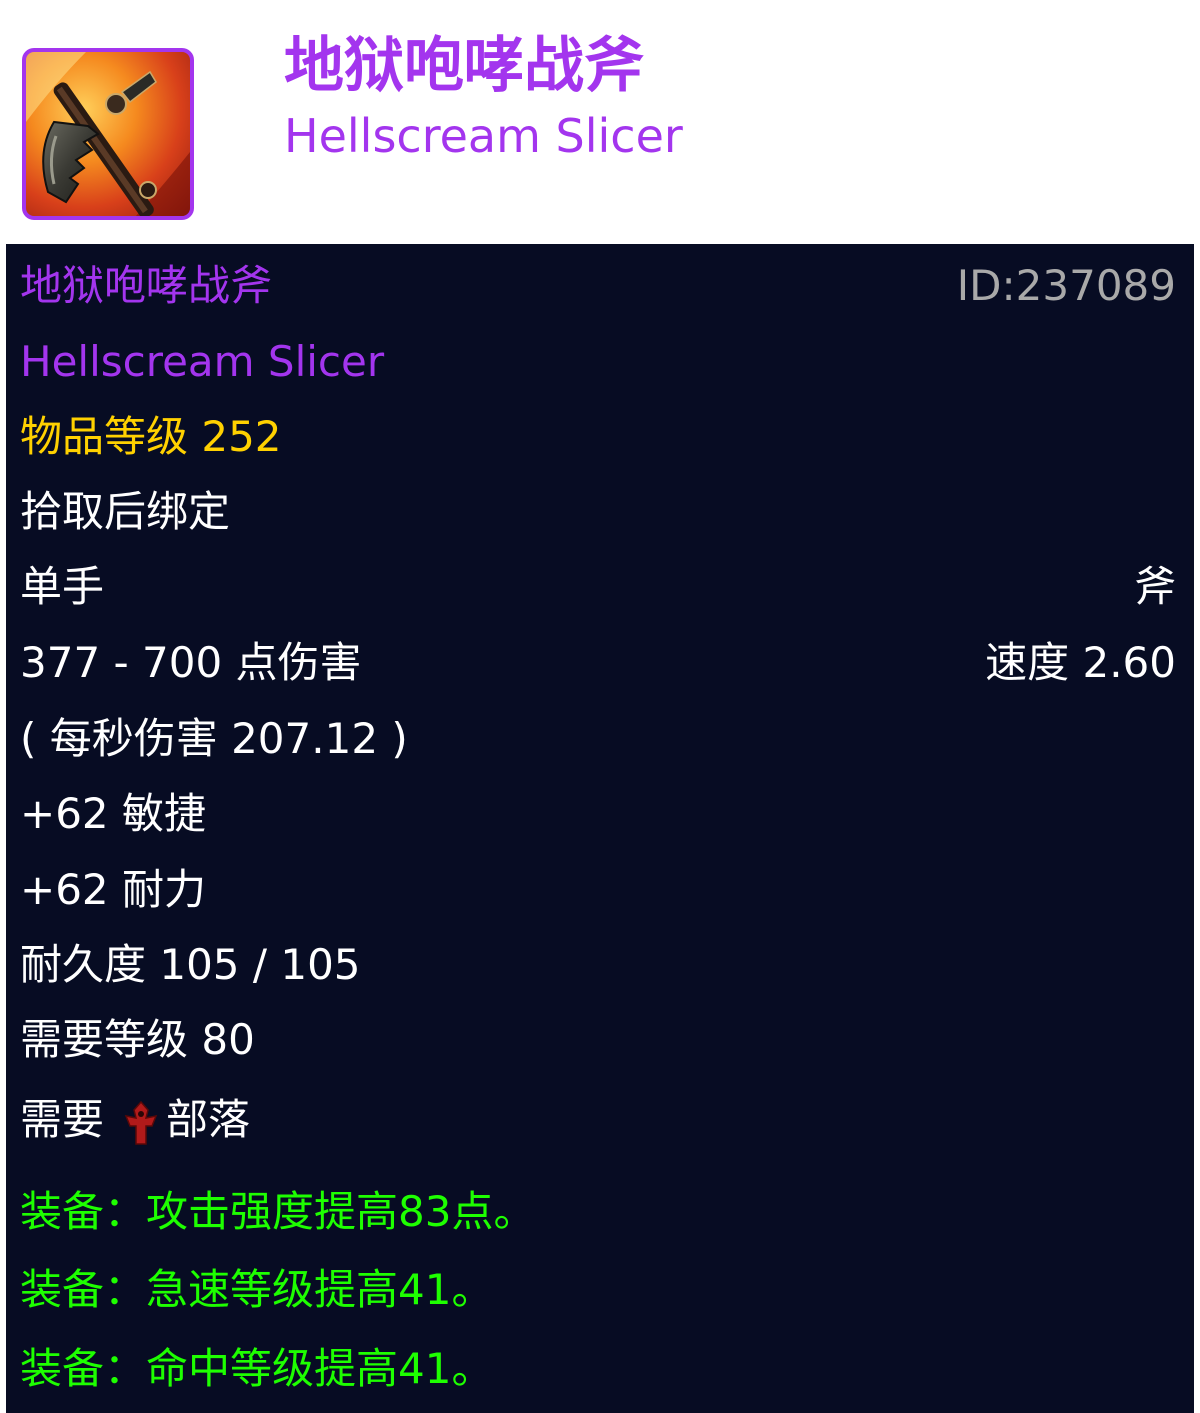 This screenshot has width=1200, height=1413. Describe the element at coordinates (600, 362) in the screenshot. I see `tooltip-name-english-row: Hellscream Slicer` at that location.